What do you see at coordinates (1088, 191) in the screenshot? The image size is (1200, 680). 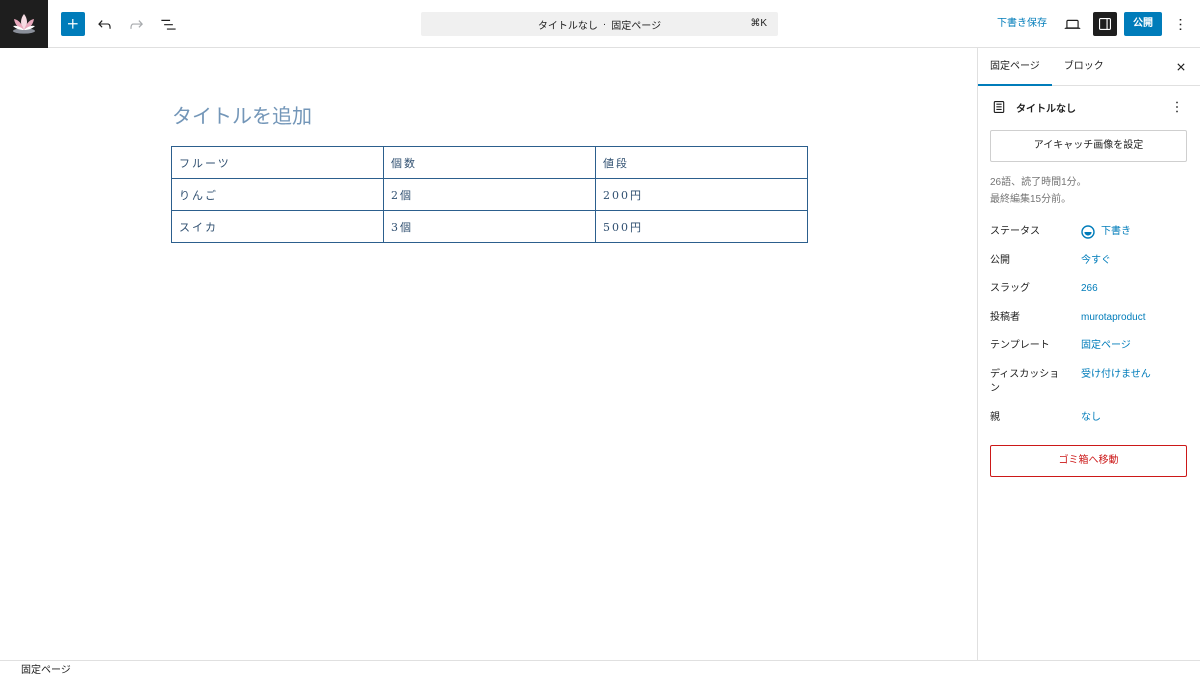 I see `post-stats: 26語、読了時間1分。 最終編集15分前。` at bounding box center [1088, 191].